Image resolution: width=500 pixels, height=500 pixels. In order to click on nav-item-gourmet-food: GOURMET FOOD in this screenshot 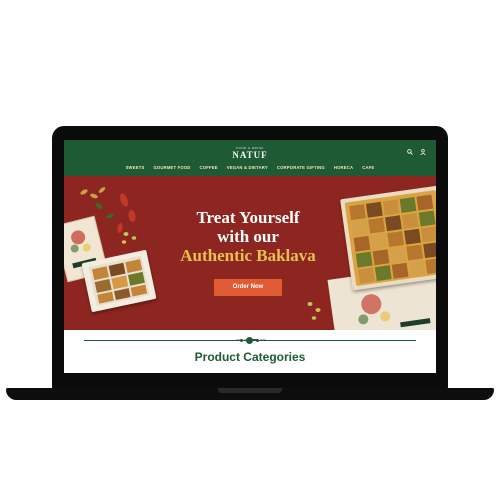, I will do `click(171, 167)`.